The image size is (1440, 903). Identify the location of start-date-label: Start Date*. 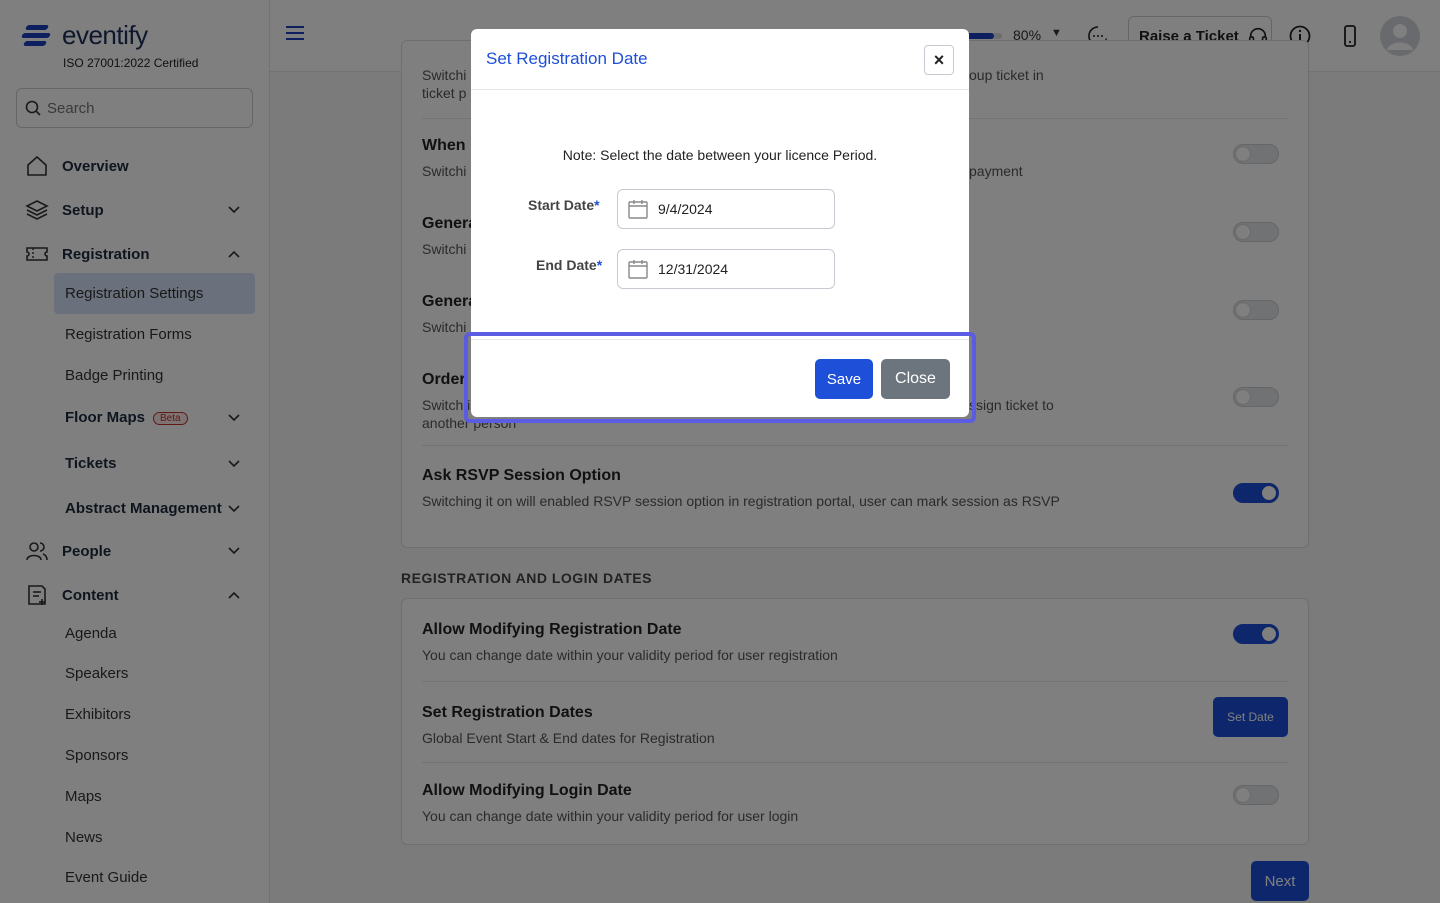
(564, 205).